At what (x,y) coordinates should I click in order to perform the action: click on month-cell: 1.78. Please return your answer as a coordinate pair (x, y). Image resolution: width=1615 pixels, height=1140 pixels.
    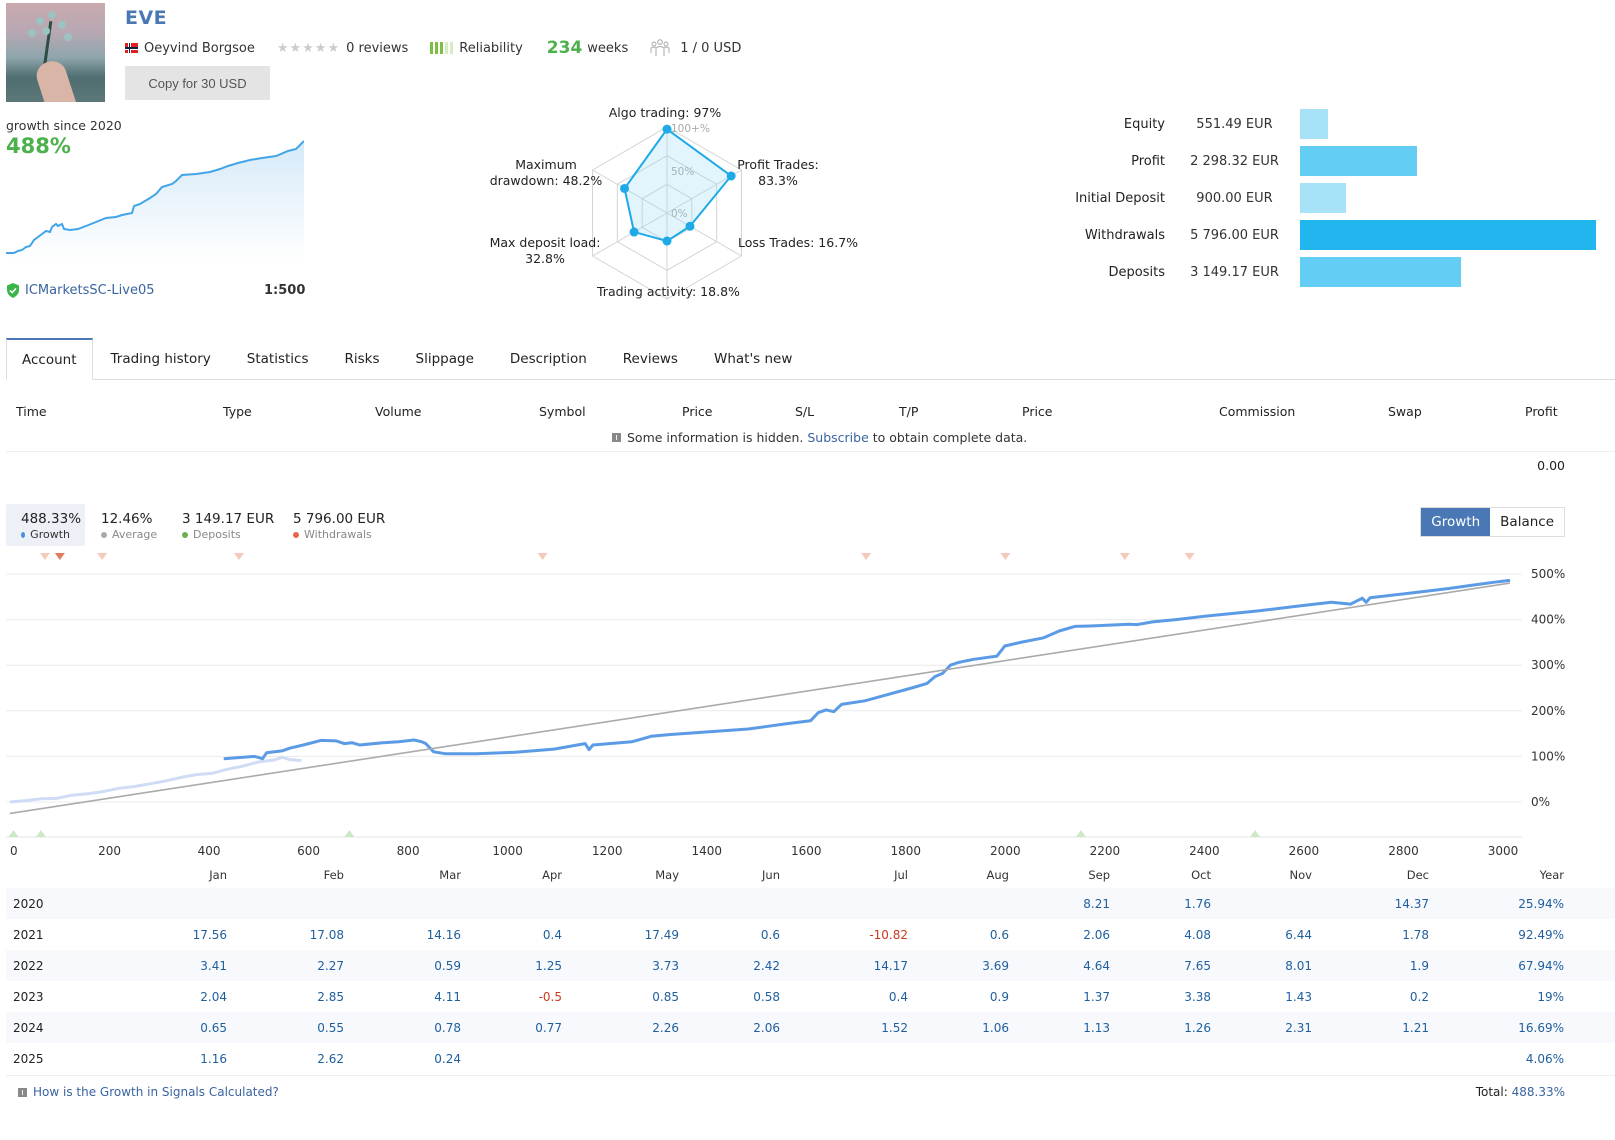
    Looking at the image, I should click on (1415, 935).